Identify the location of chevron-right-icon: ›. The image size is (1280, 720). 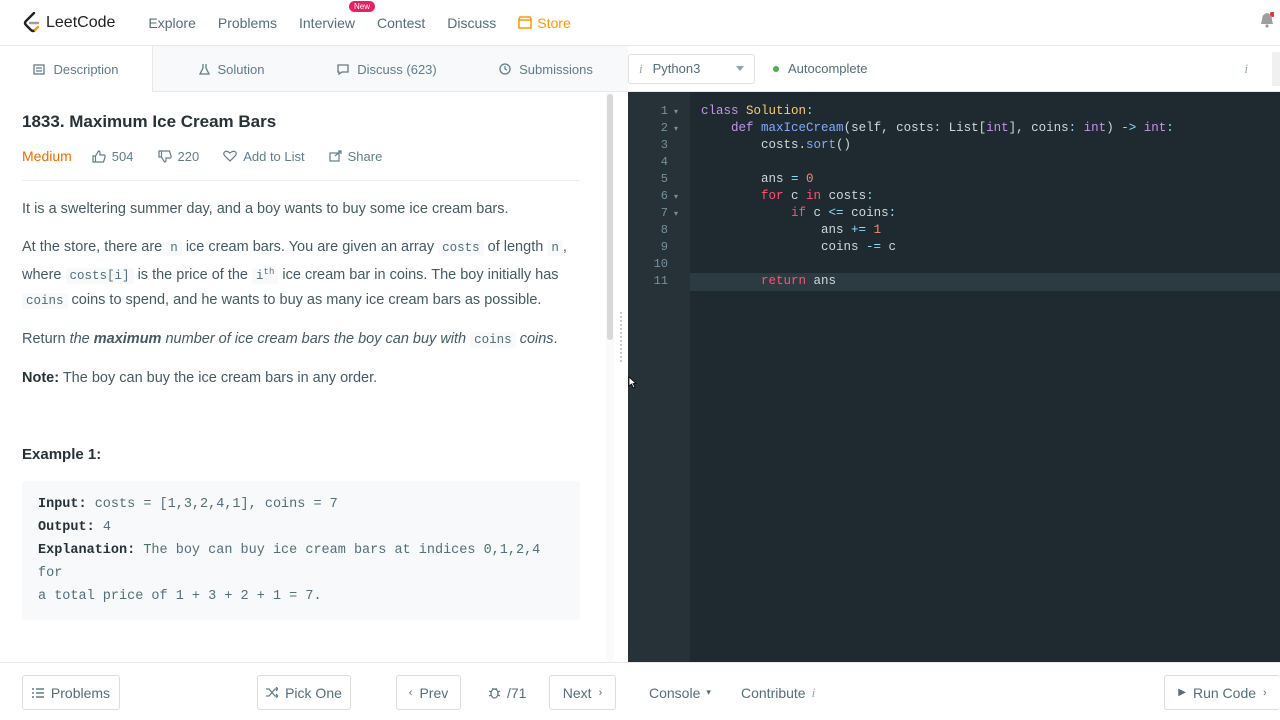
(600, 692).